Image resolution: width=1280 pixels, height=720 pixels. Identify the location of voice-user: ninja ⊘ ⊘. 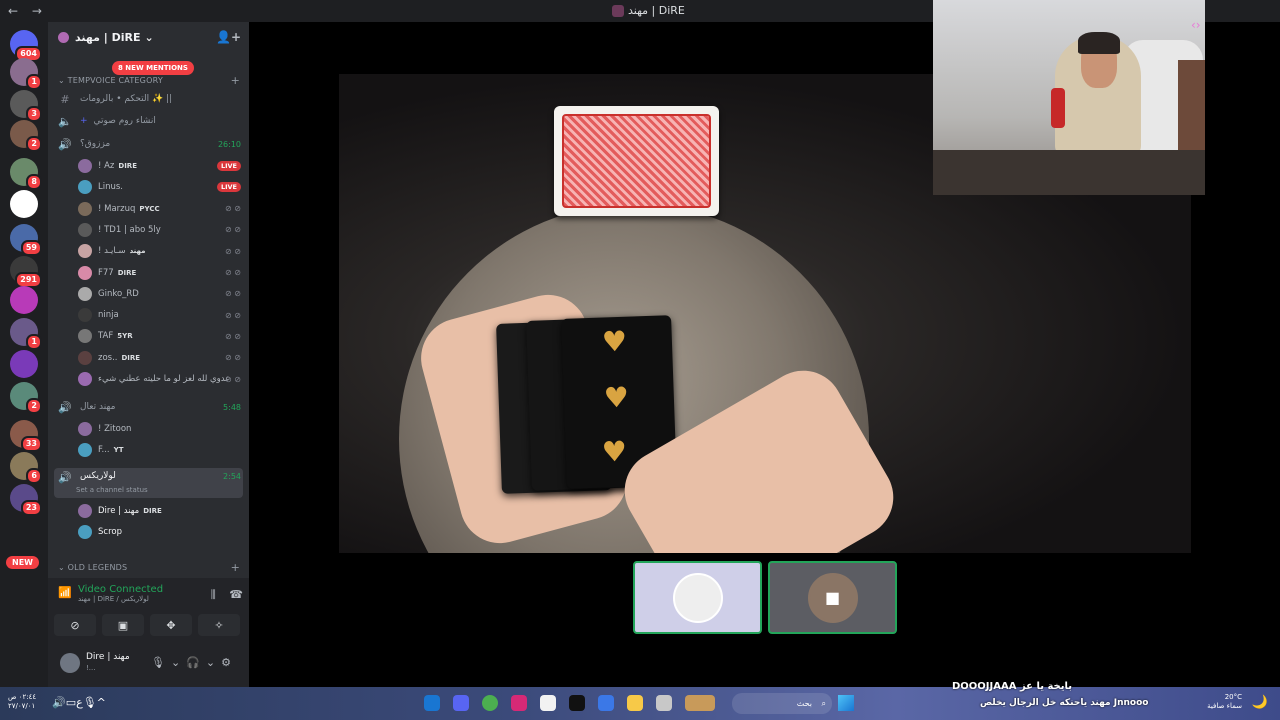
(160, 315).